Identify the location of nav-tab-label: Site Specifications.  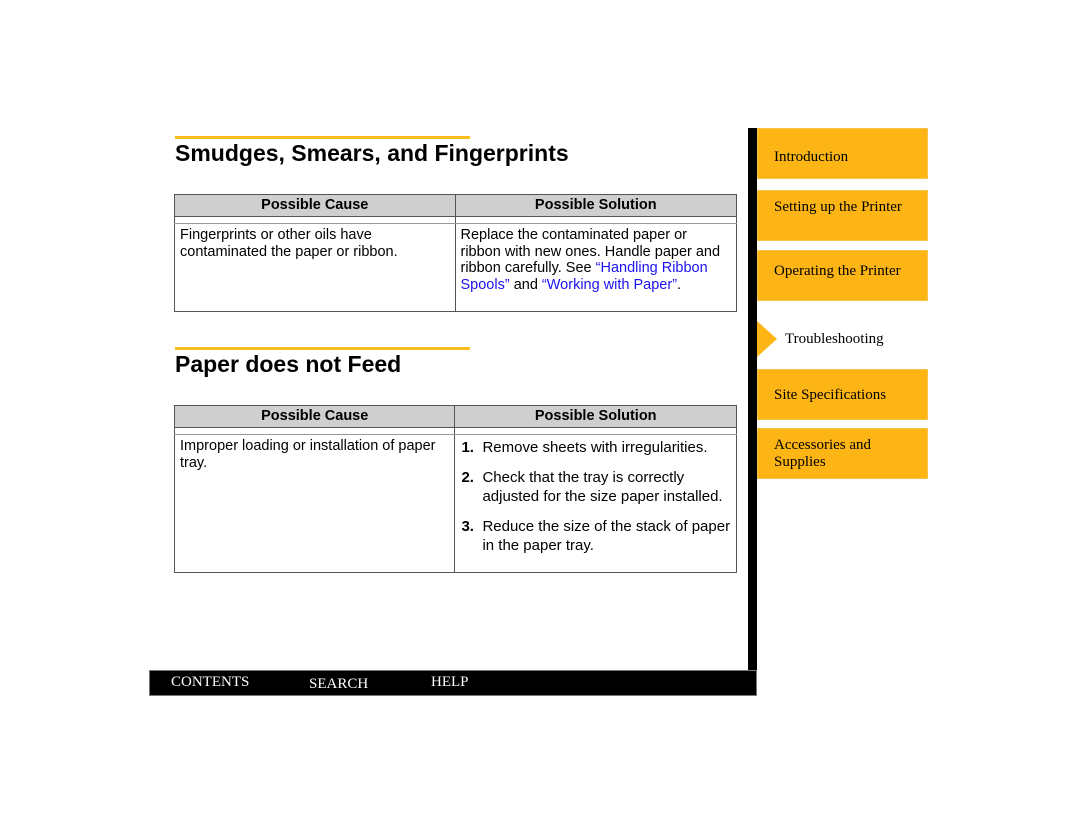
(830, 395).